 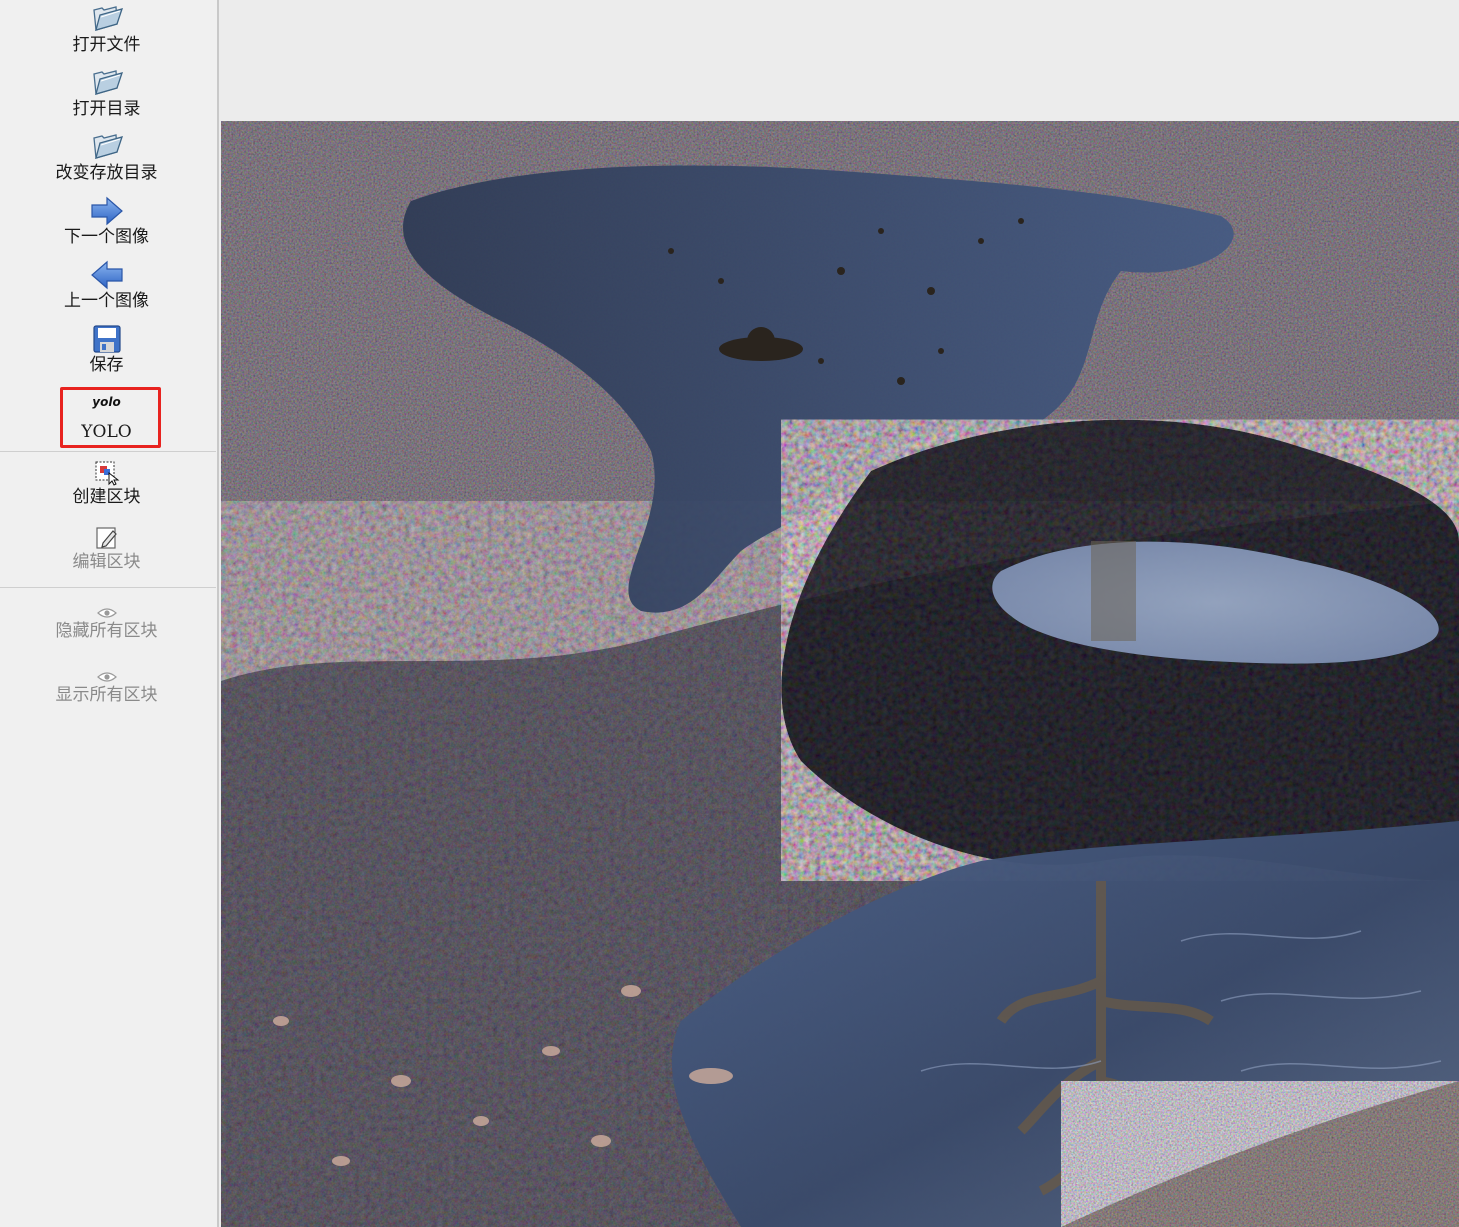 What do you see at coordinates (106, 301) in the screenshot?
I see `prev-image-label: 上一个图像` at bounding box center [106, 301].